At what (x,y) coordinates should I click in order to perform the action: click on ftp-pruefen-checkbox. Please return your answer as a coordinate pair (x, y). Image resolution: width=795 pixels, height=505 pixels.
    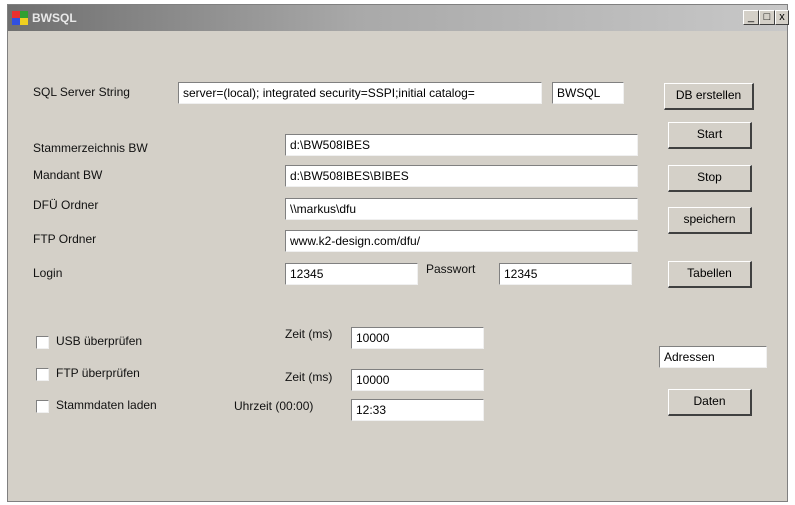
    Looking at the image, I should click on (42, 374).